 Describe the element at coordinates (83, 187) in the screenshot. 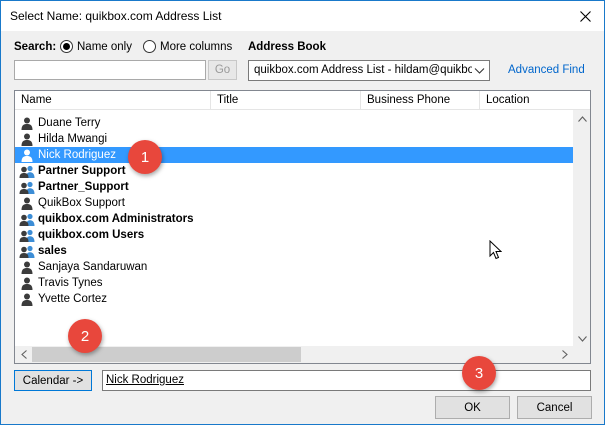

I see `list-item-name: Partner_Support` at that location.